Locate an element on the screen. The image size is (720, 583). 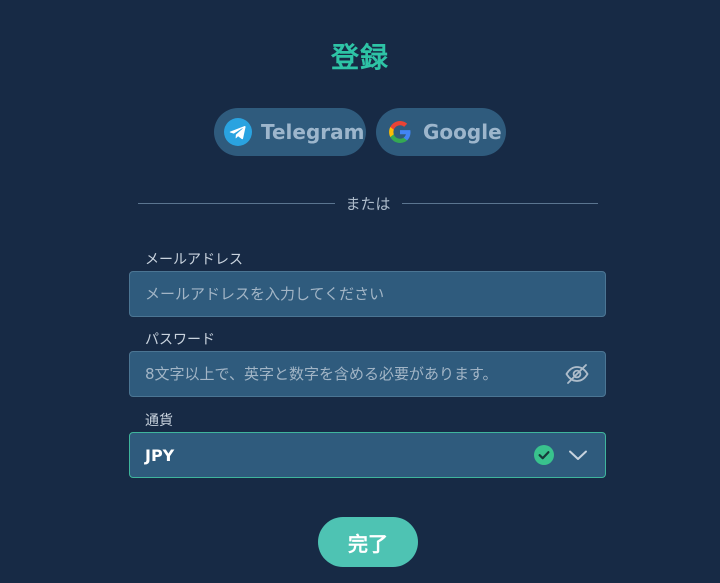
email-field is located at coordinates (367, 294).